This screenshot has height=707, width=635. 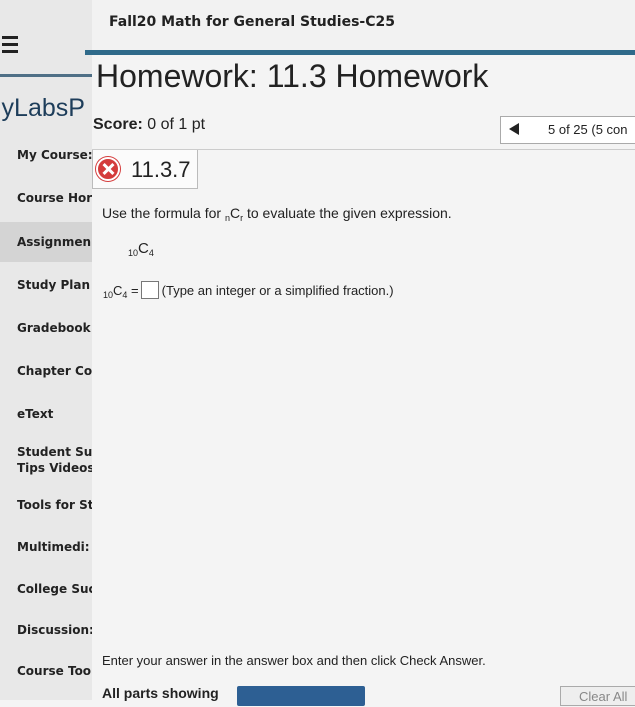 What do you see at coordinates (54, 155) in the screenshot?
I see `sidebar-item-my-courses: My Course:` at bounding box center [54, 155].